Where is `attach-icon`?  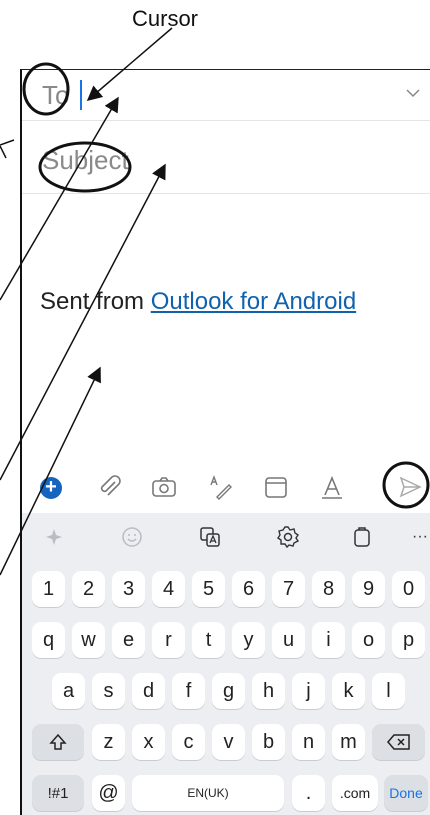
attach-icon is located at coordinates (110, 487).